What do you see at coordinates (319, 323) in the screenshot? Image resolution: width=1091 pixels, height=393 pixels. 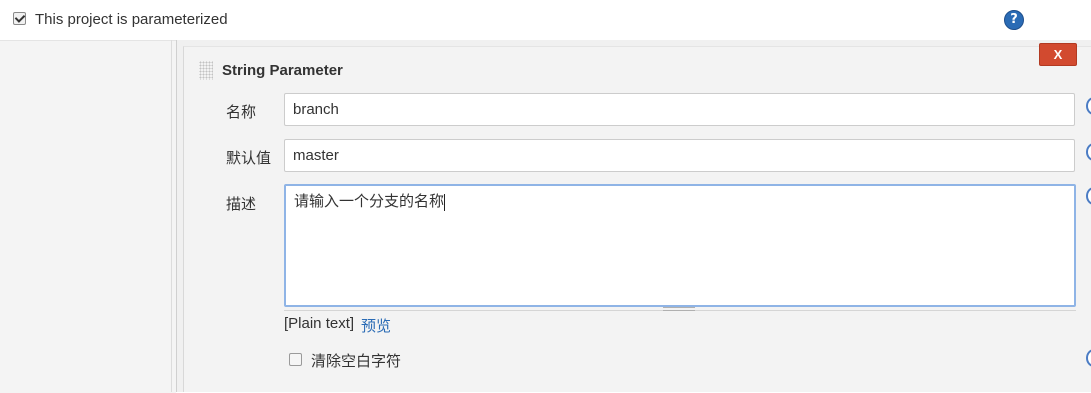 I see `format-label: [Plain text]` at bounding box center [319, 323].